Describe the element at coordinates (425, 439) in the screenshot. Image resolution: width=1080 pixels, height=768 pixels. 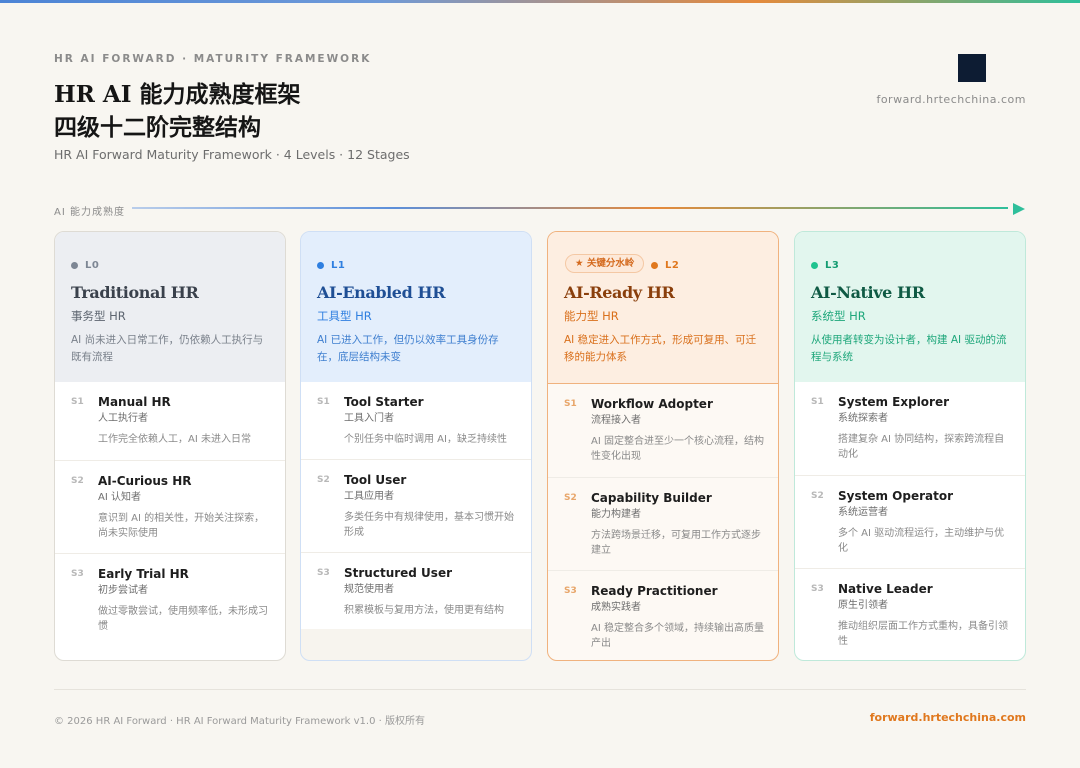
I see `stage-description: 个别任务中临时调用 AI，缺乏持续性` at that location.